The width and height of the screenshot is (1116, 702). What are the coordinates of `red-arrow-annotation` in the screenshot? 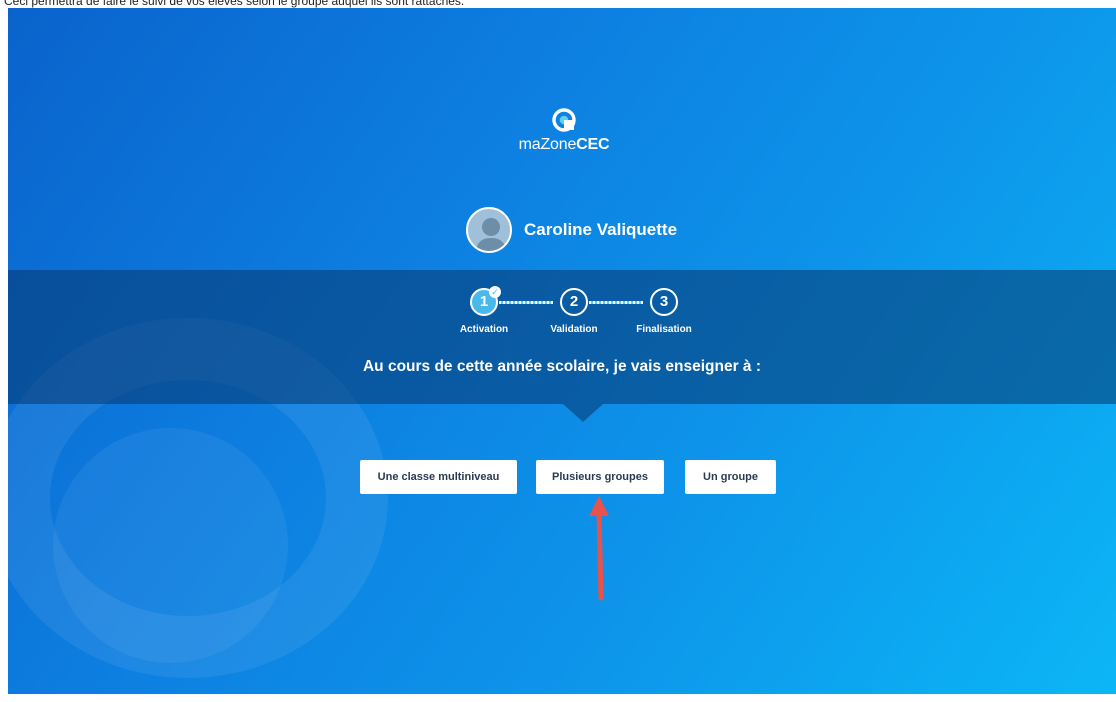 It's located at (599, 548).